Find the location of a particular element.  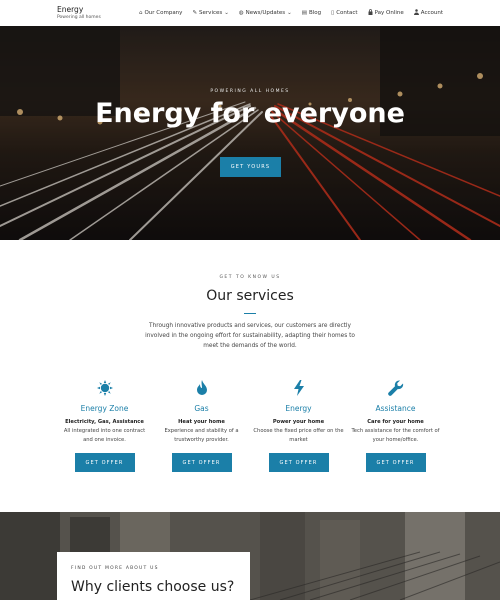

wrench-icon is located at coordinates (395, 388).